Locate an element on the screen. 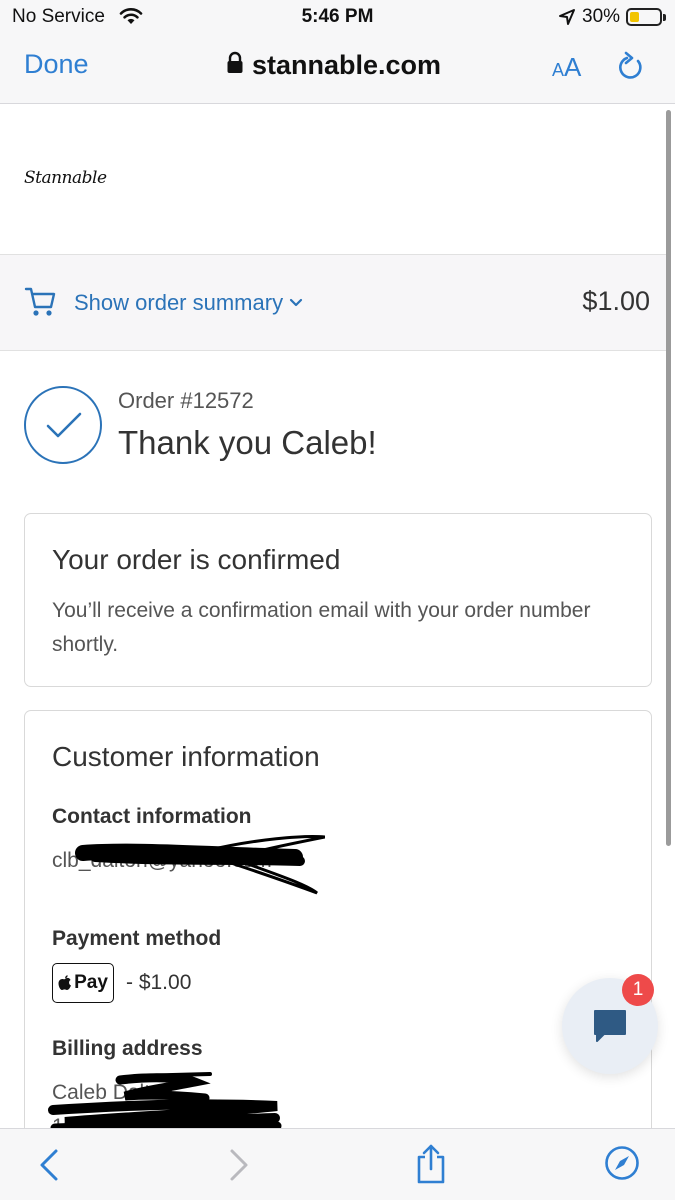  done-button: Done is located at coordinates (56, 64).